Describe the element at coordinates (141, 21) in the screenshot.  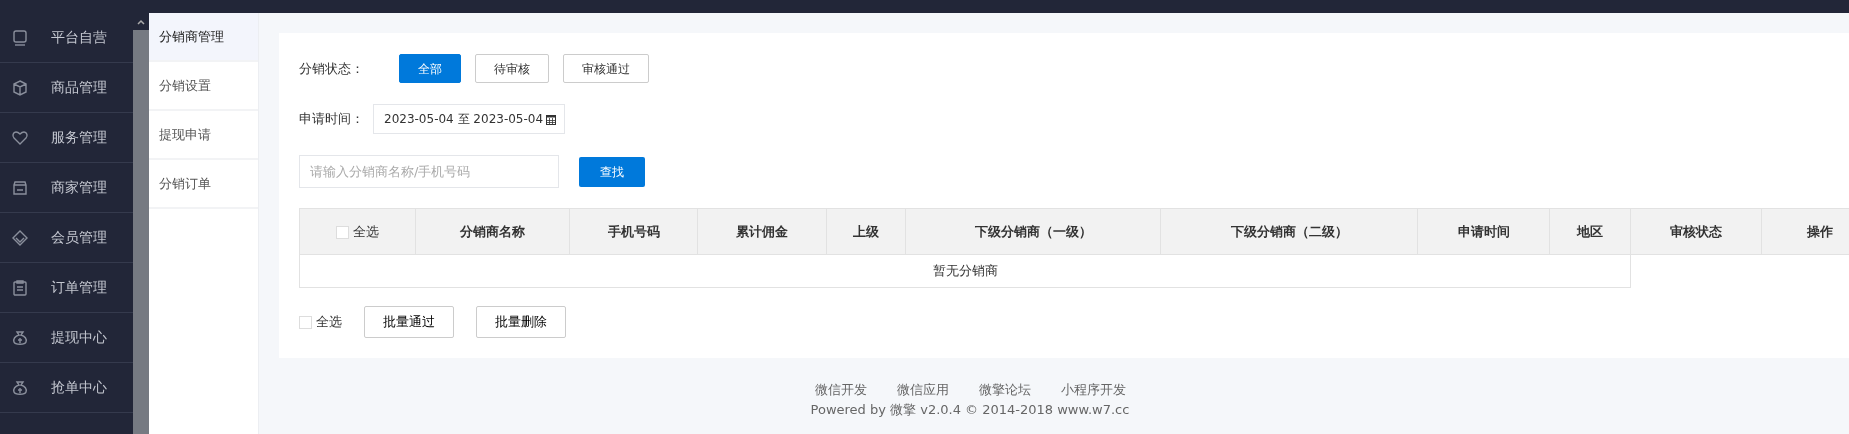
I see `scroll-up-icon` at that location.